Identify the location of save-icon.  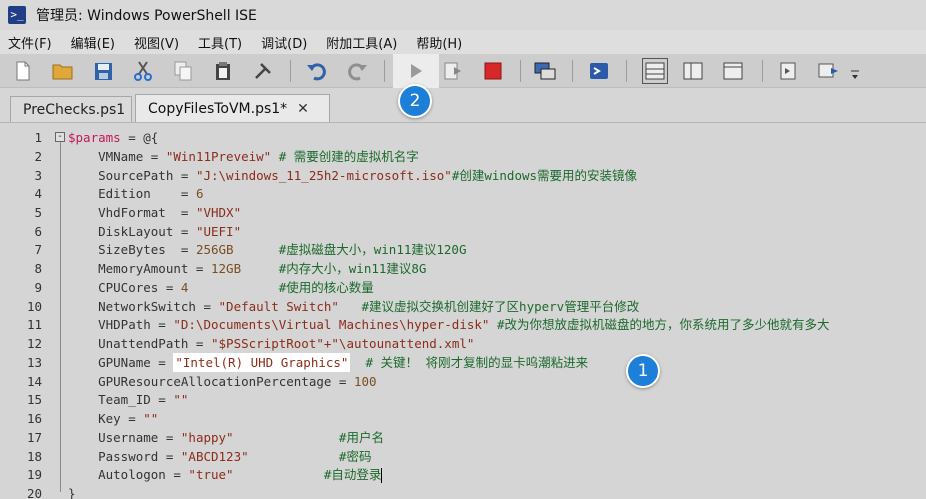
(103, 71).